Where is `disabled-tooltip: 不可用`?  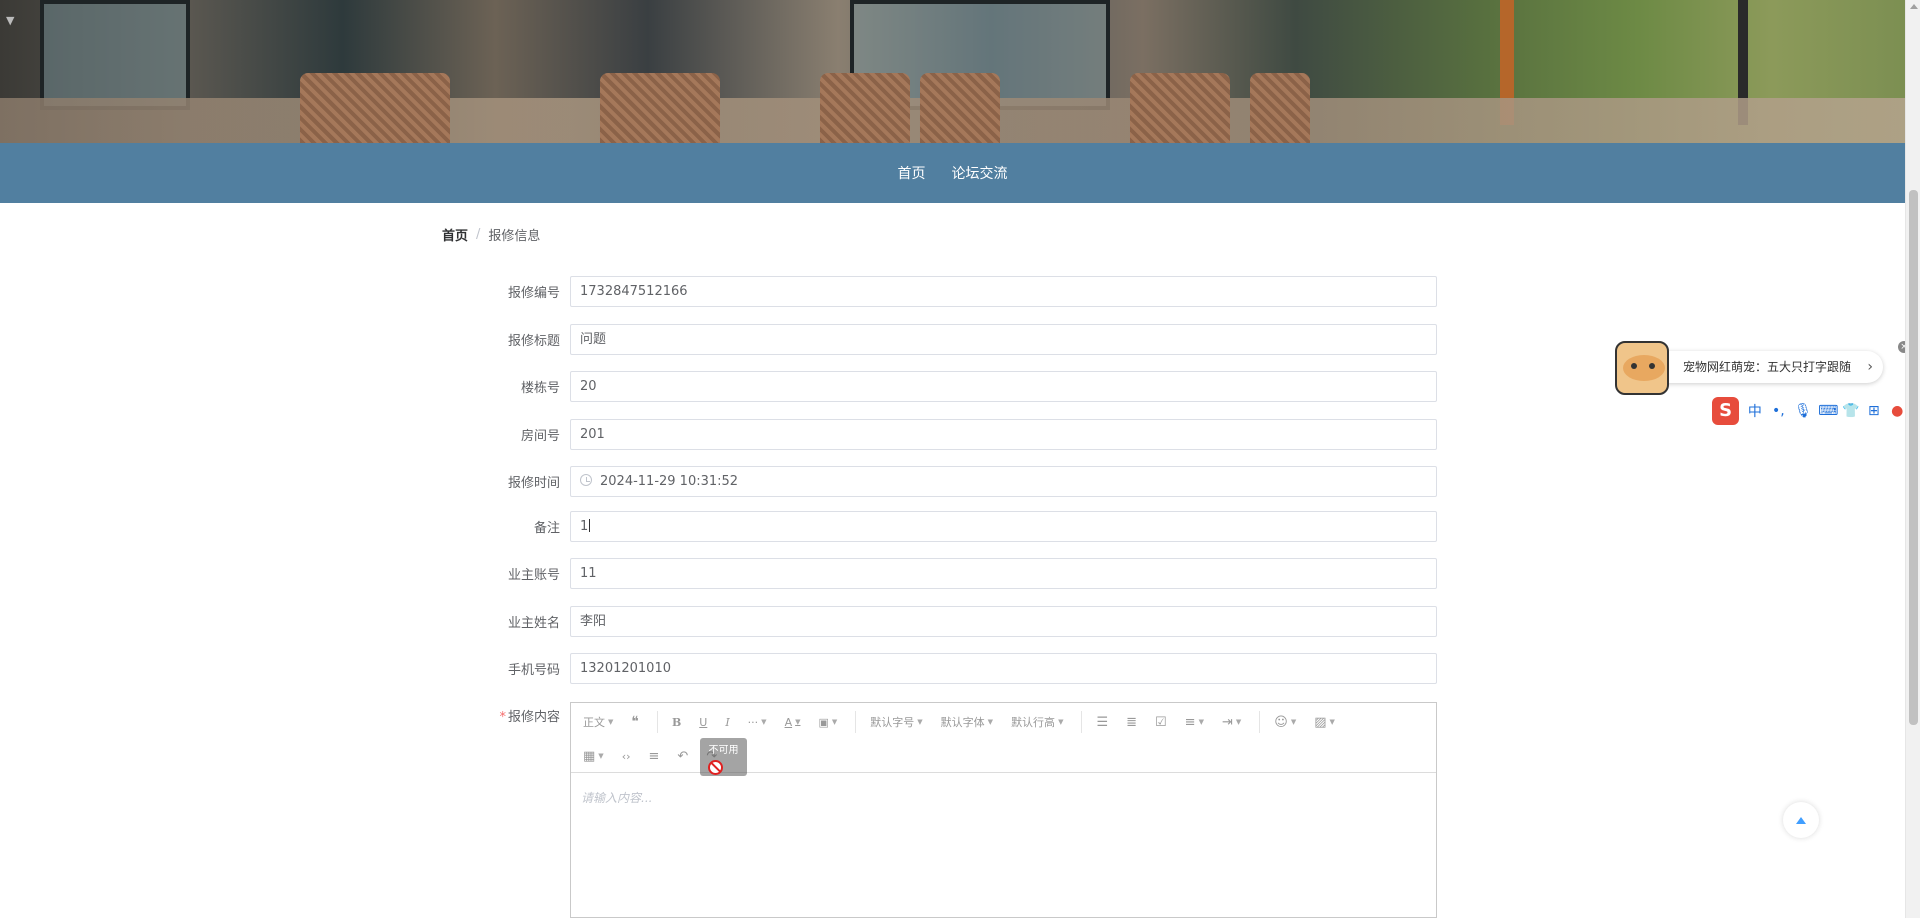
disabled-tooltip: 不可用 is located at coordinates (723, 757).